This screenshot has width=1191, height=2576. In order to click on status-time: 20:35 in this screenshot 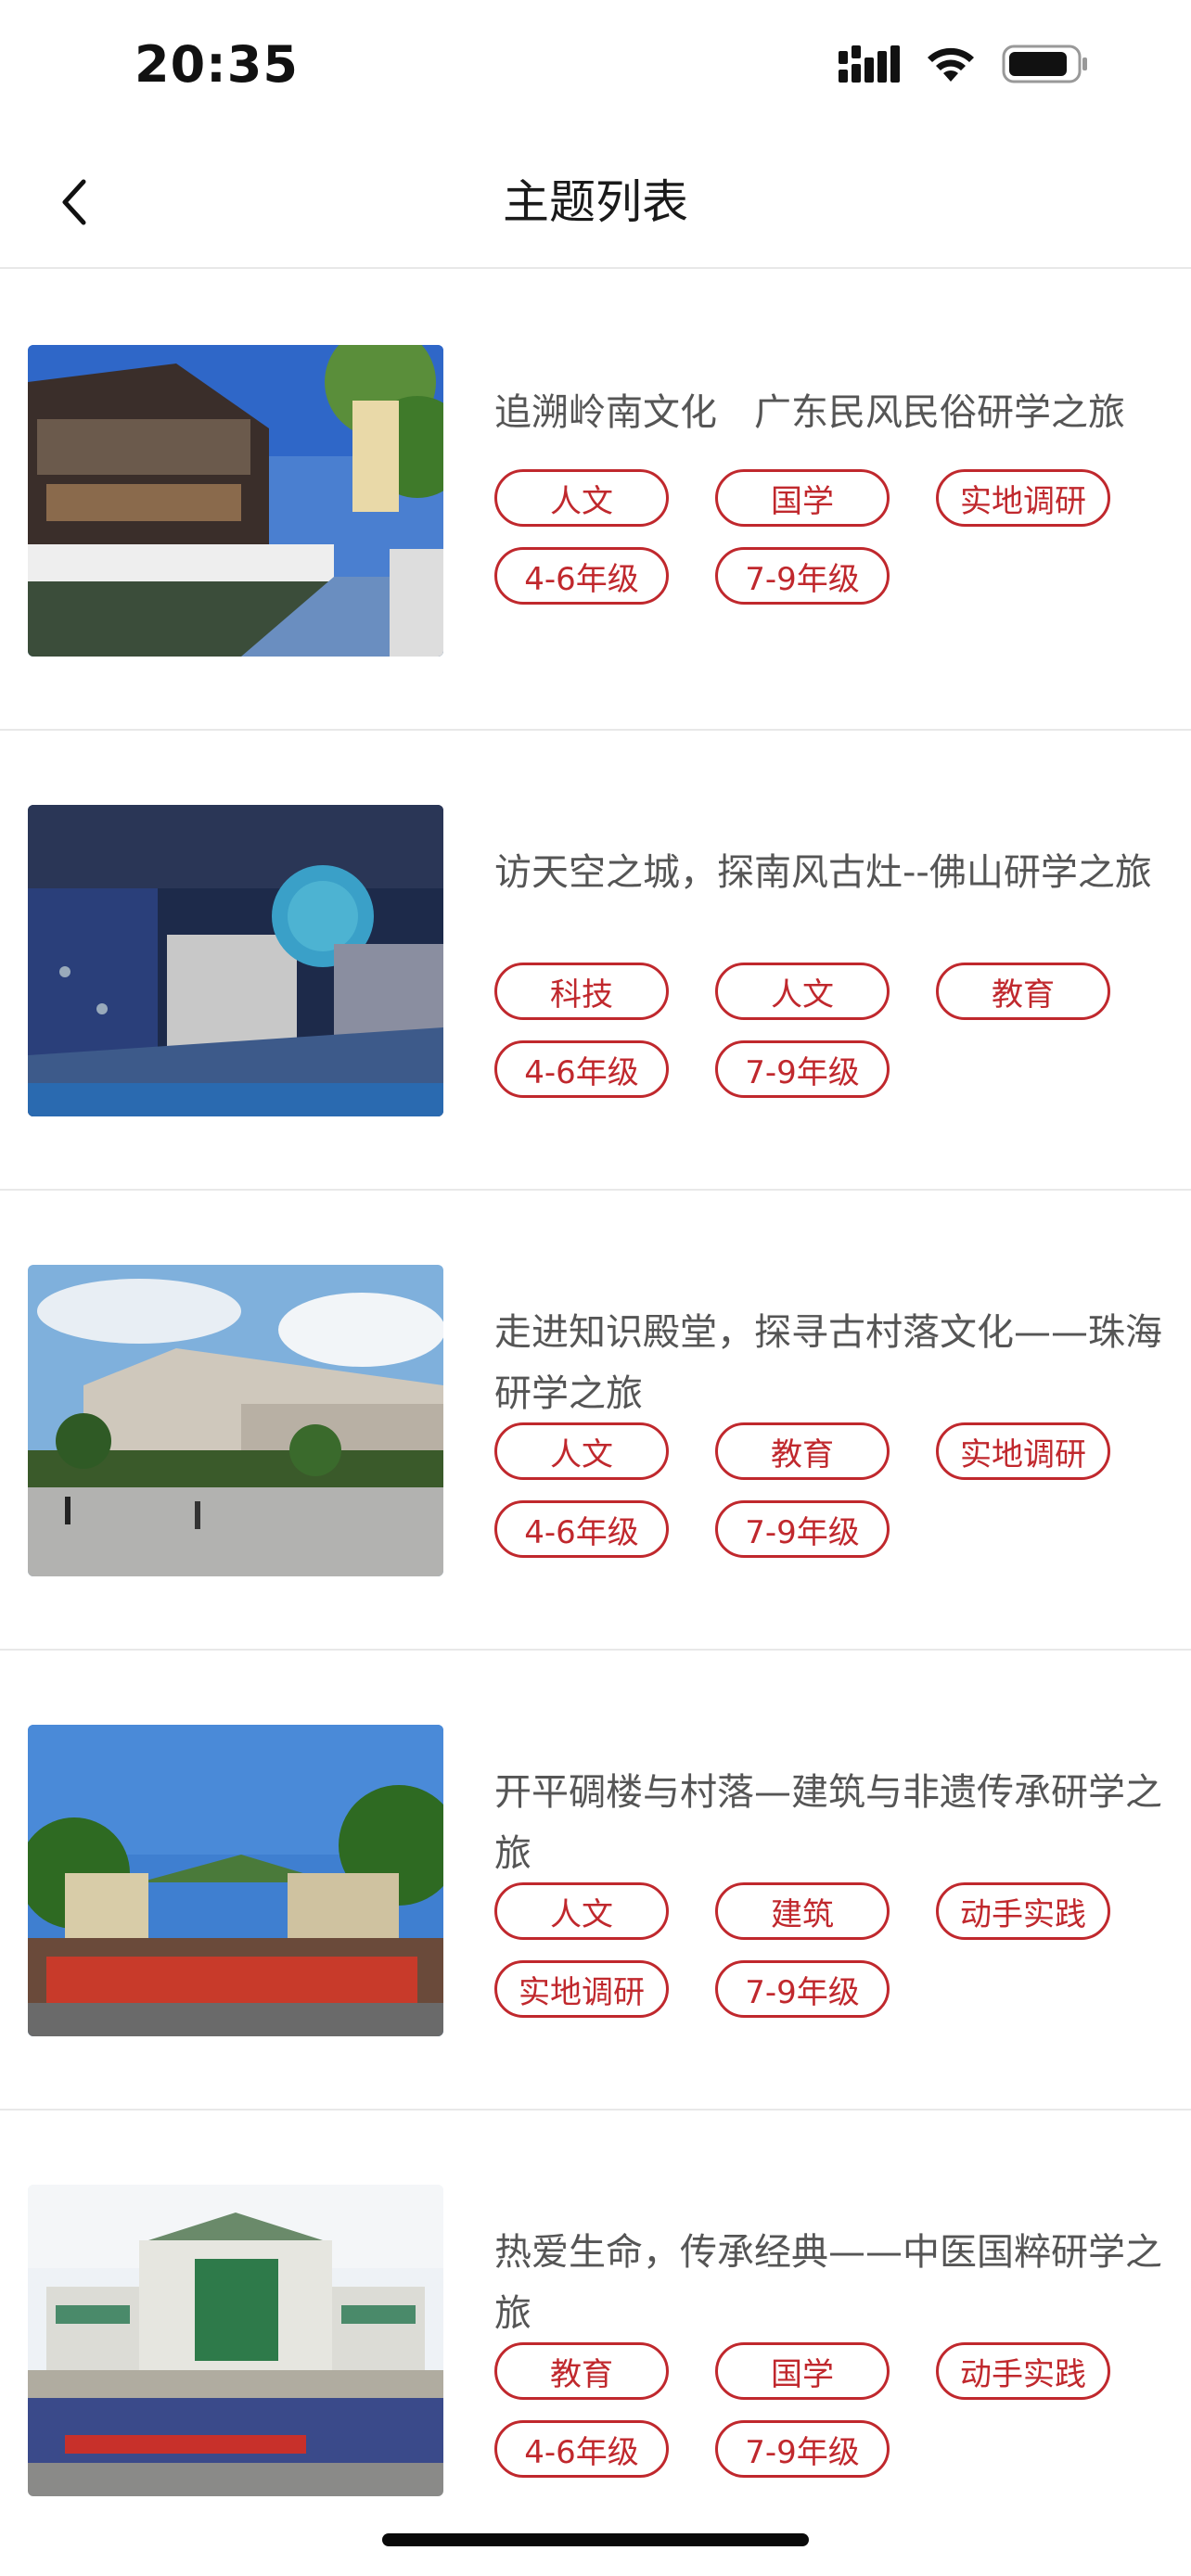, I will do `click(216, 64)`.